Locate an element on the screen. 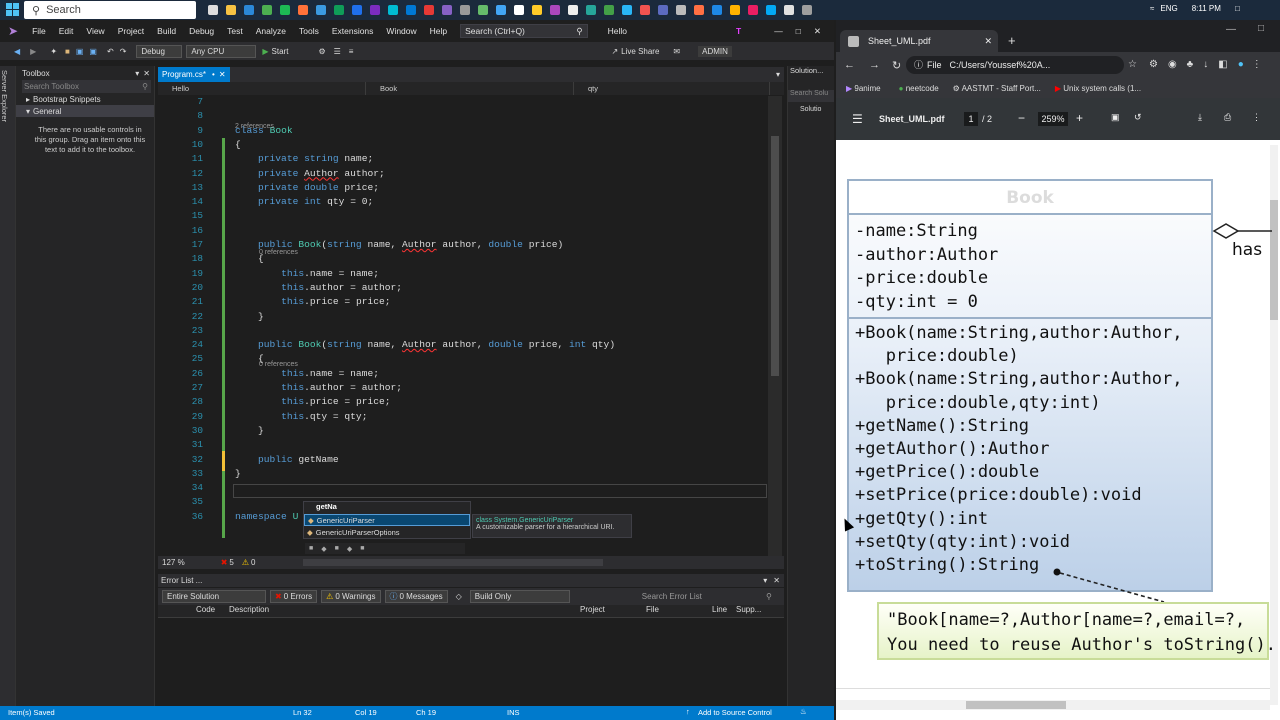 The image size is (1280, 720). menu-test: Test is located at coordinates (235, 31).